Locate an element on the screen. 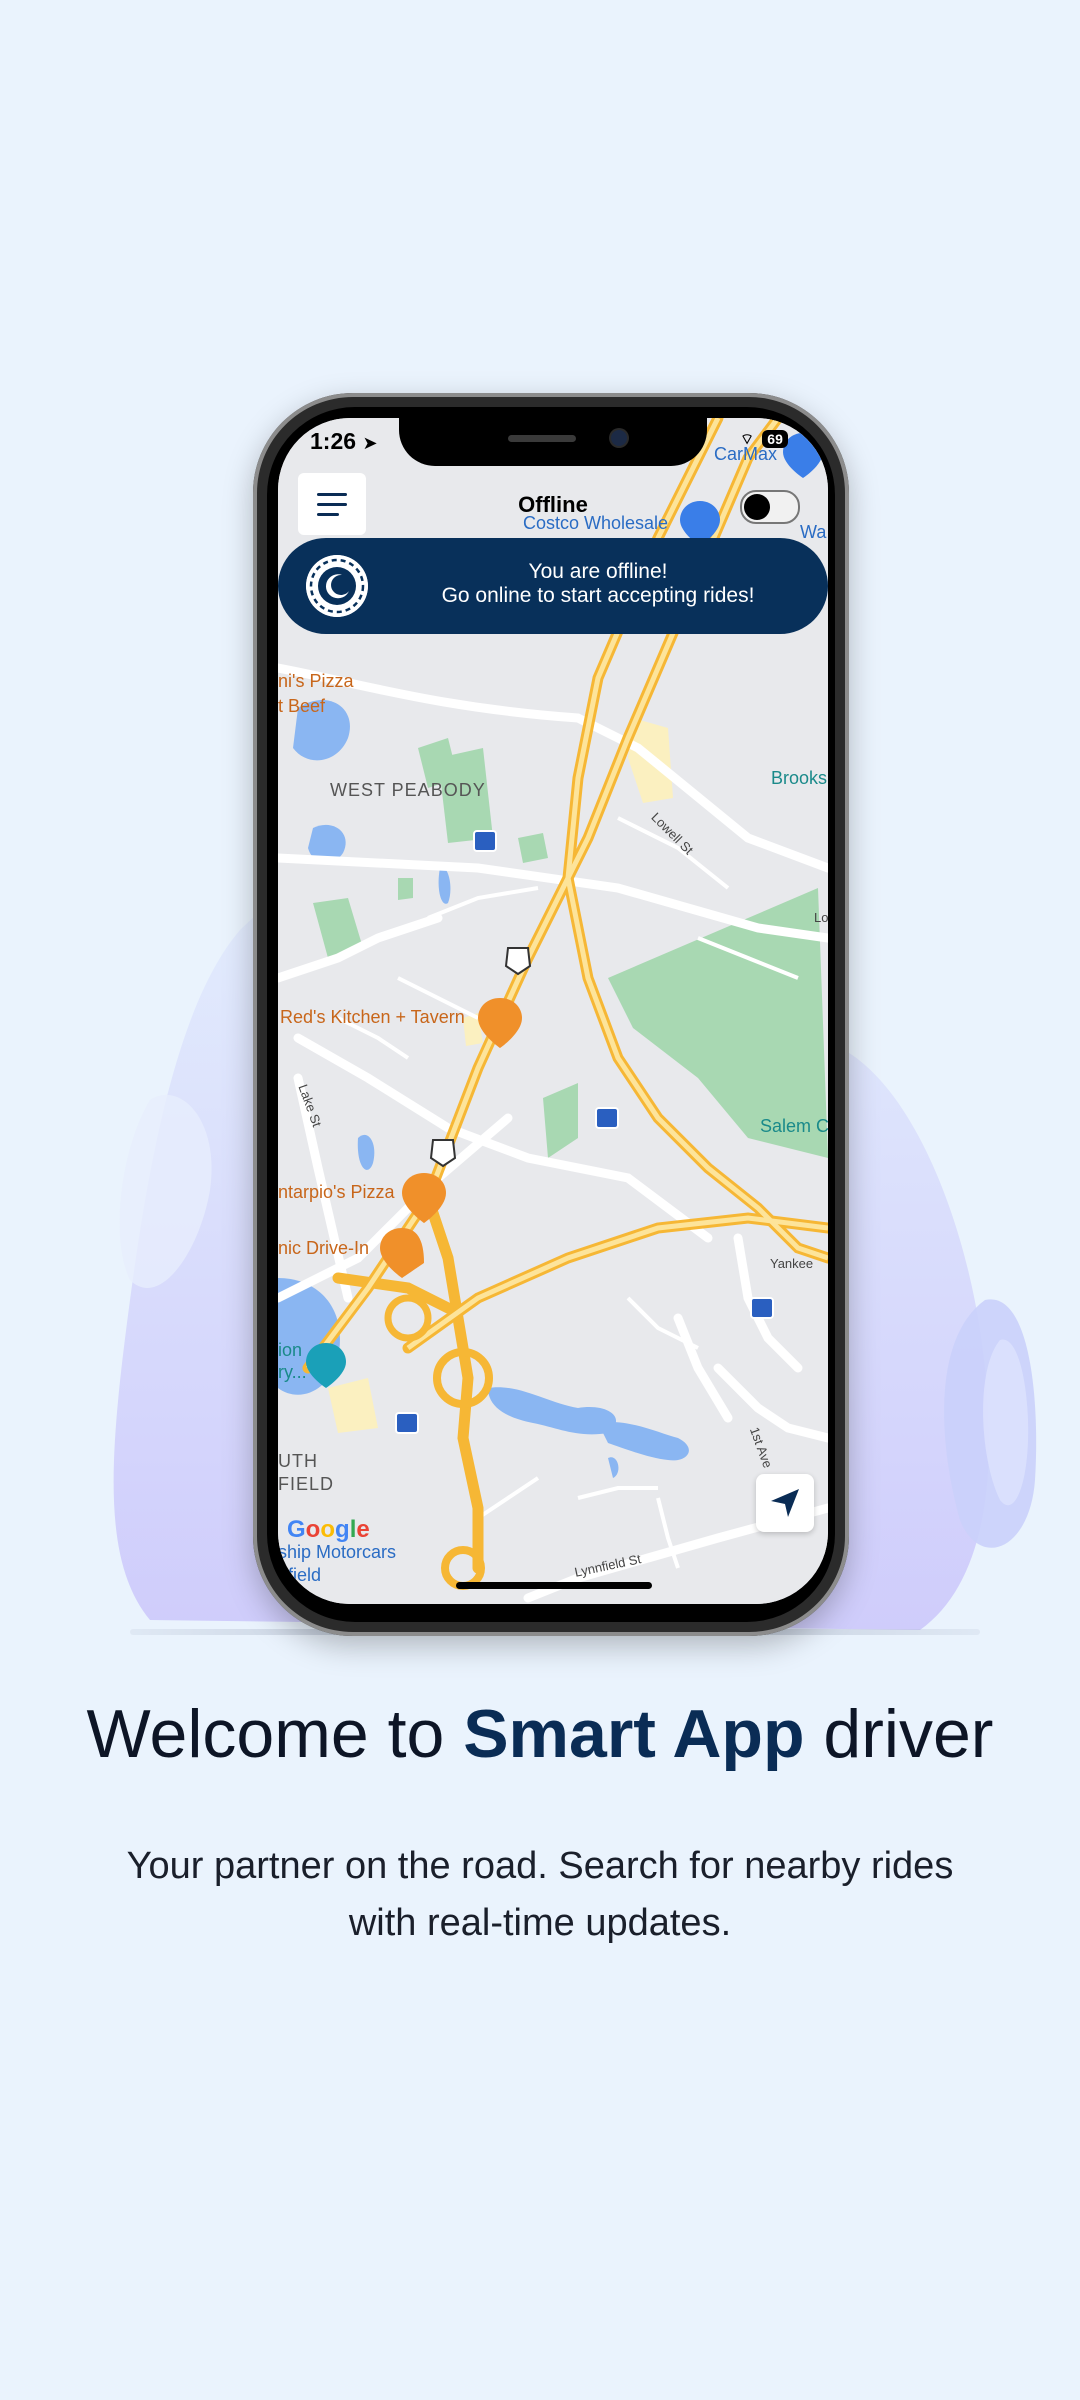  recenter-button is located at coordinates (785, 1503).